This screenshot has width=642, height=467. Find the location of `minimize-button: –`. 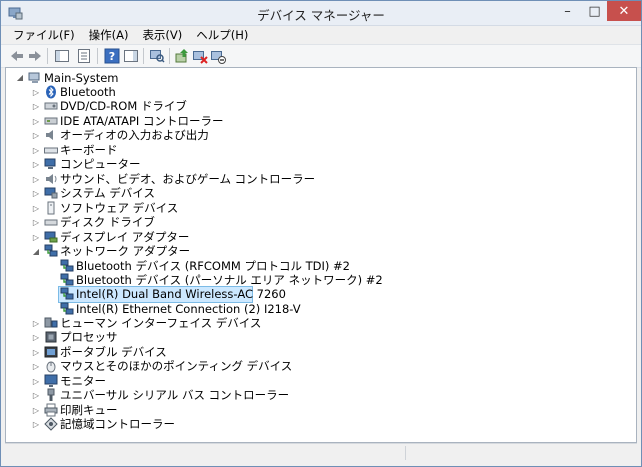

minimize-button: – is located at coordinates (567, 11).